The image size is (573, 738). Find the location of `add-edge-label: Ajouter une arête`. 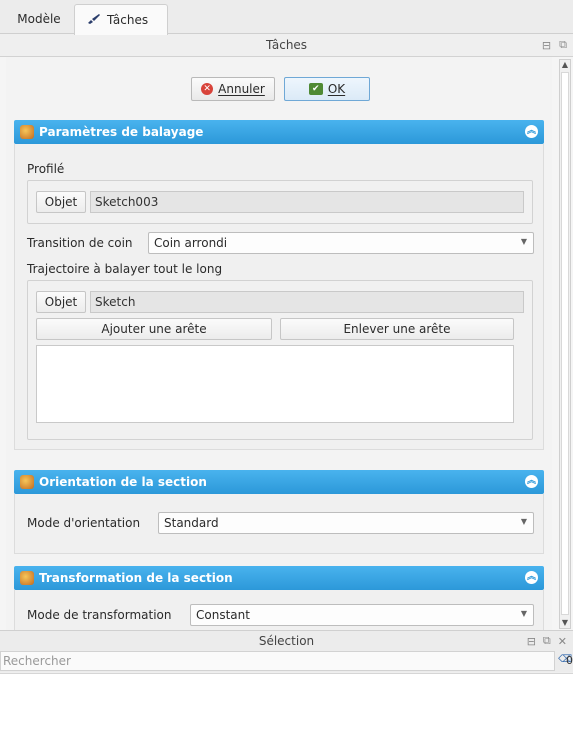

add-edge-label: Ajouter une arête is located at coordinates (154, 329).